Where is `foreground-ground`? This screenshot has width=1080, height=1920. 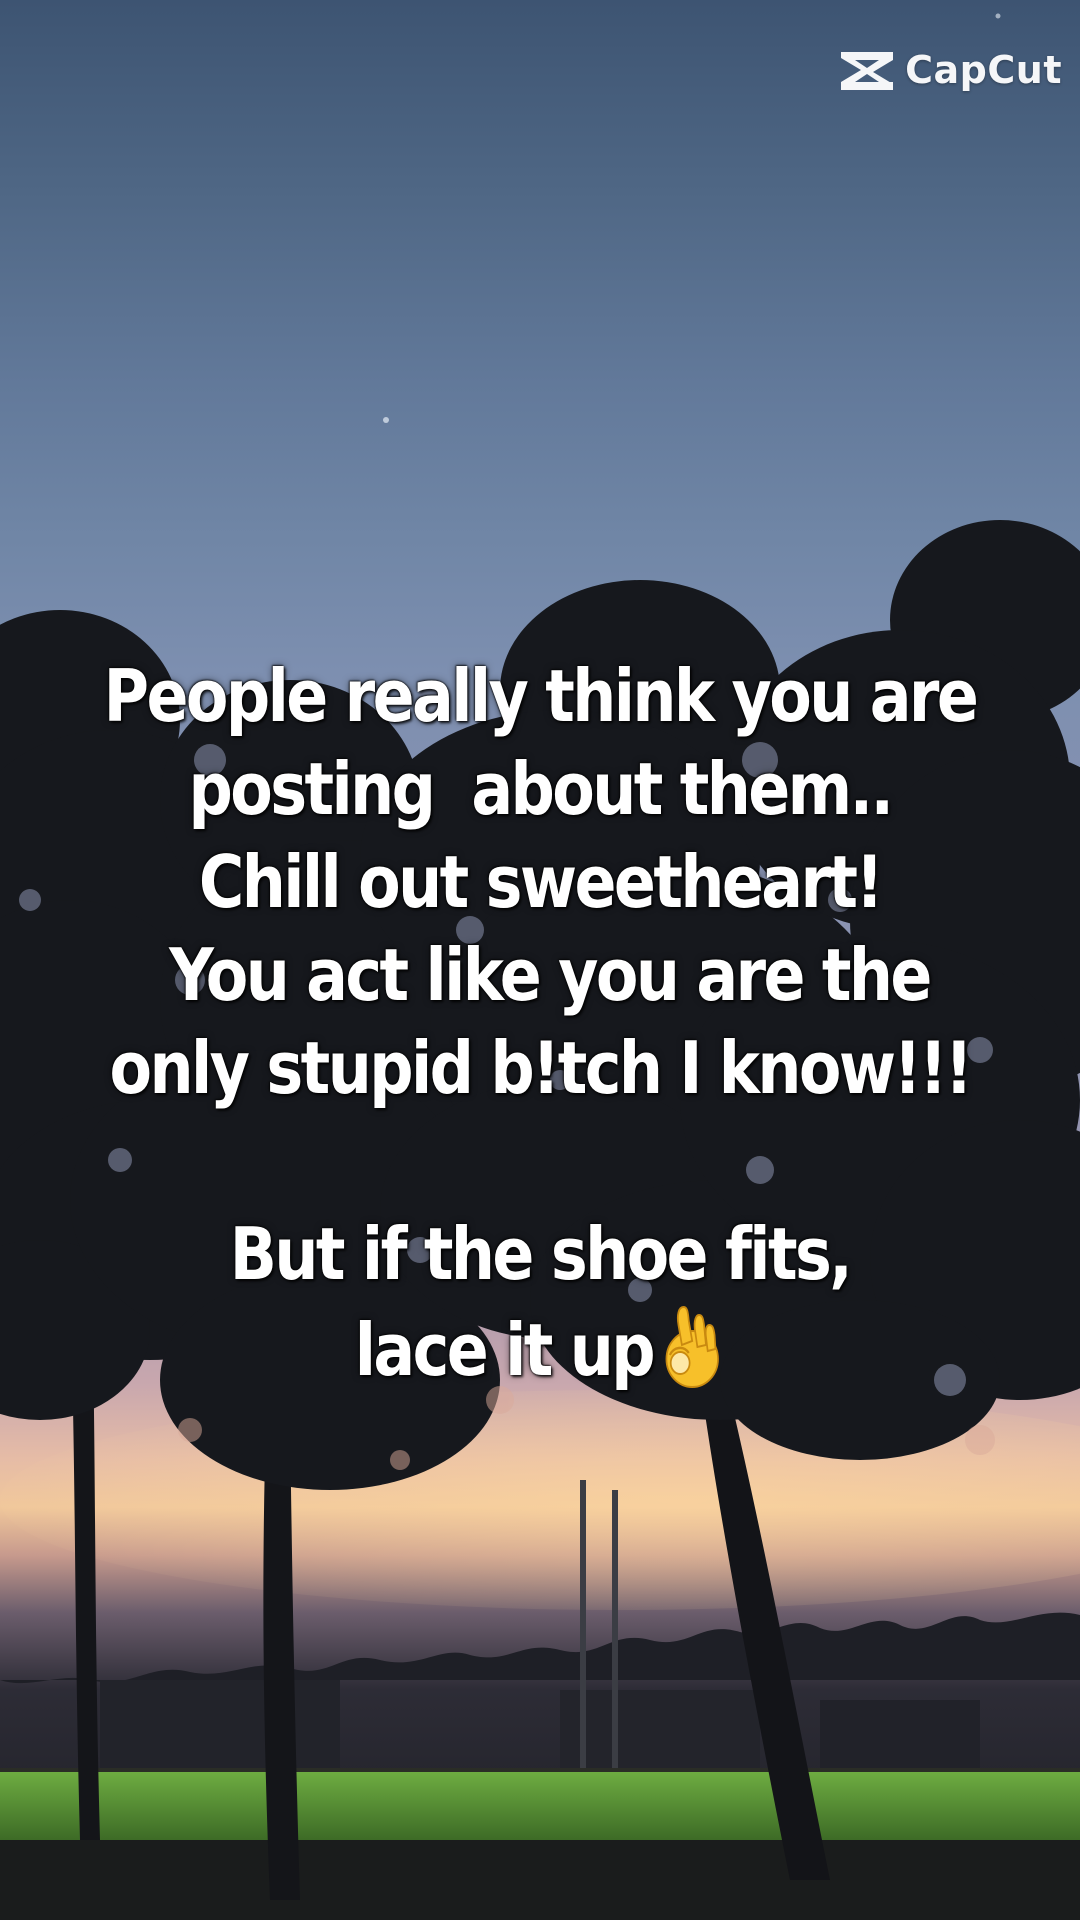 foreground-ground is located at coordinates (540, 1880).